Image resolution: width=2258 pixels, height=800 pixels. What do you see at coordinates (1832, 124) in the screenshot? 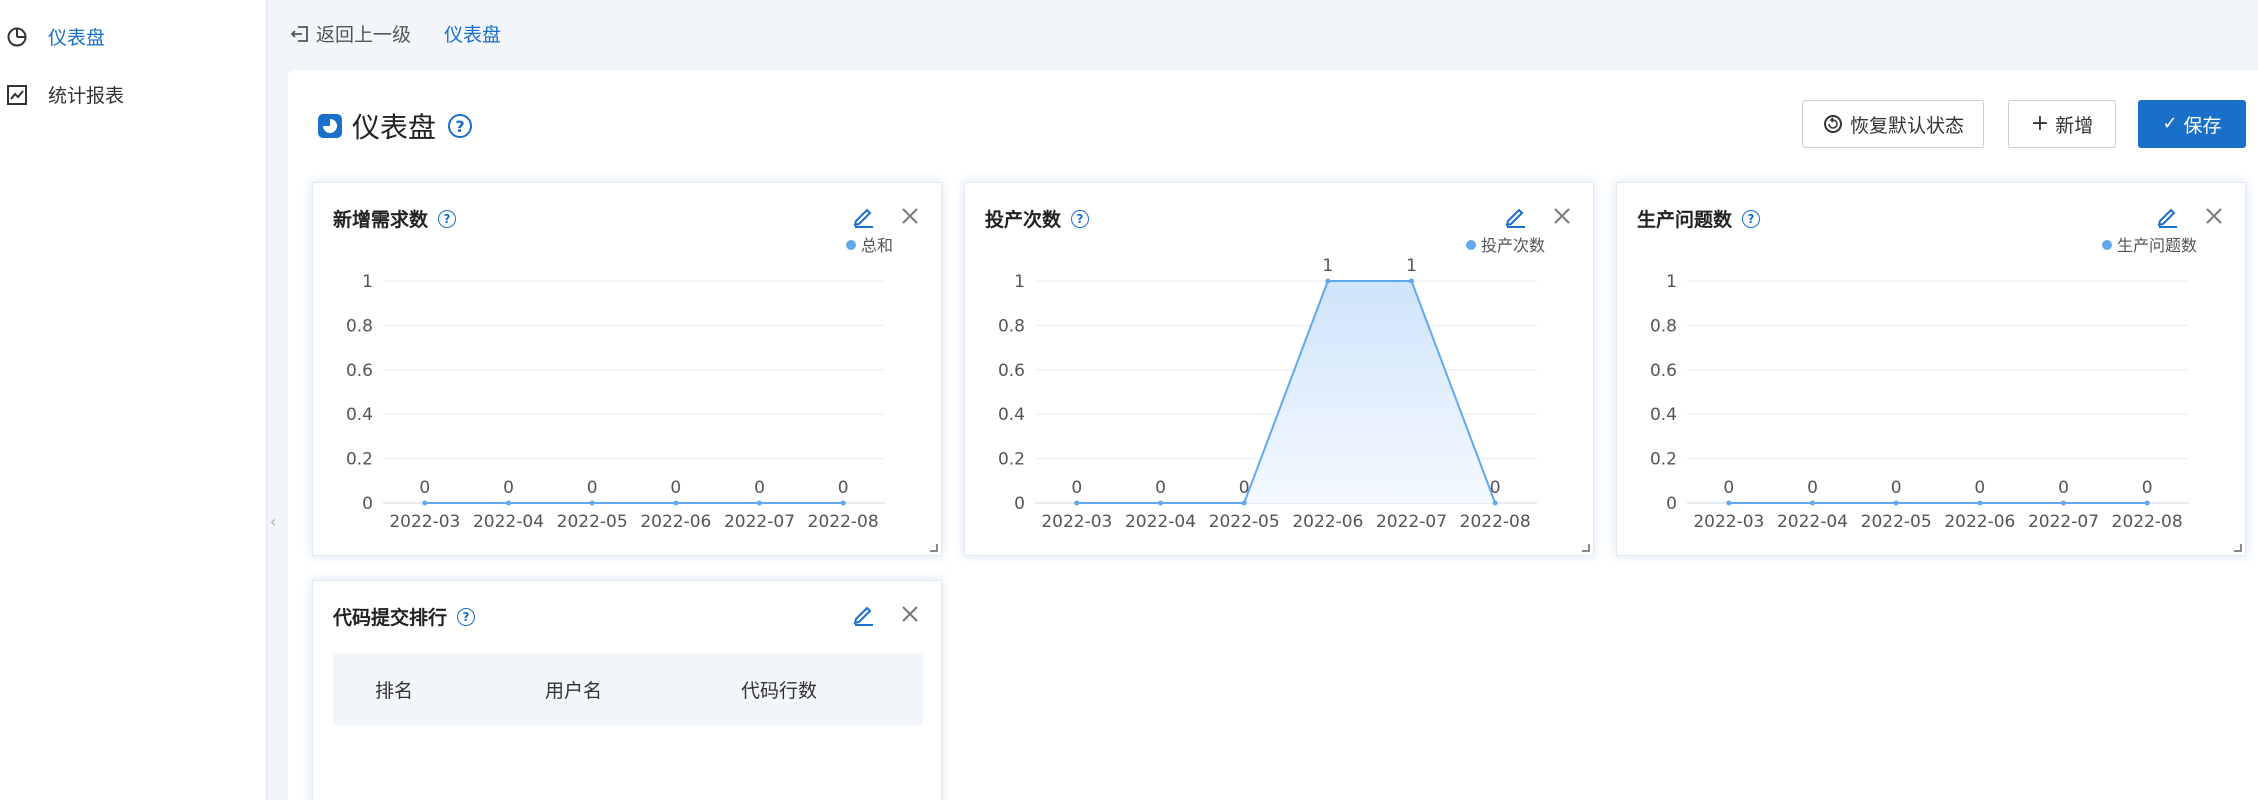
I see `restore-icon` at bounding box center [1832, 124].